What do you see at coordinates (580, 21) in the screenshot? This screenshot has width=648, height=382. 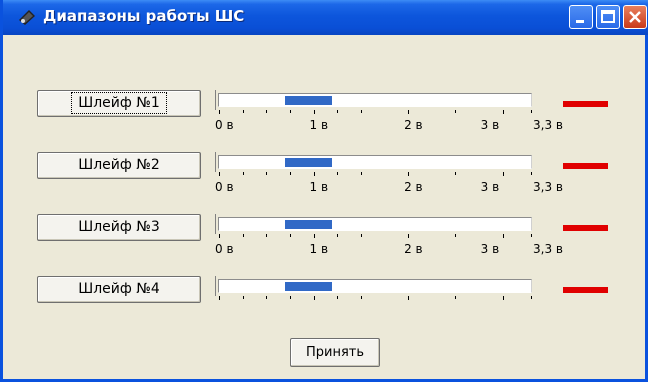 I see `minimize-icon` at bounding box center [580, 21].